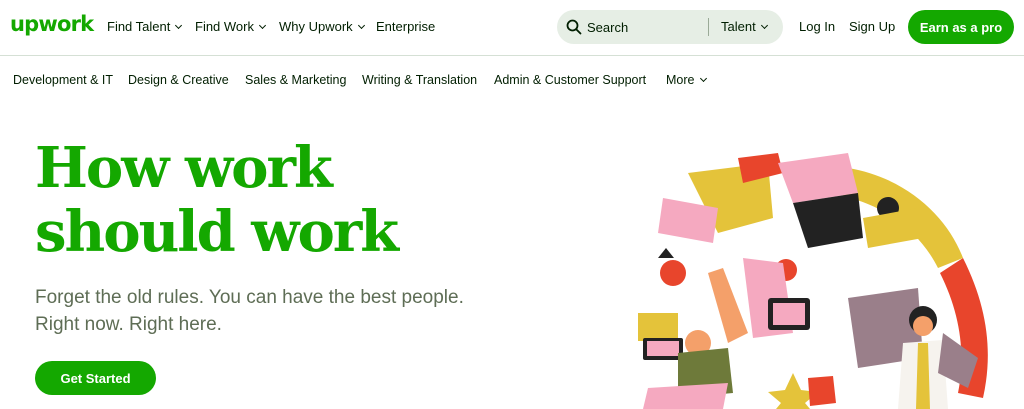 This screenshot has height=409, width=1024. What do you see at coordinates (647, 27) in the screenshot?
I see `search-input` at bounding box center [647, 27].